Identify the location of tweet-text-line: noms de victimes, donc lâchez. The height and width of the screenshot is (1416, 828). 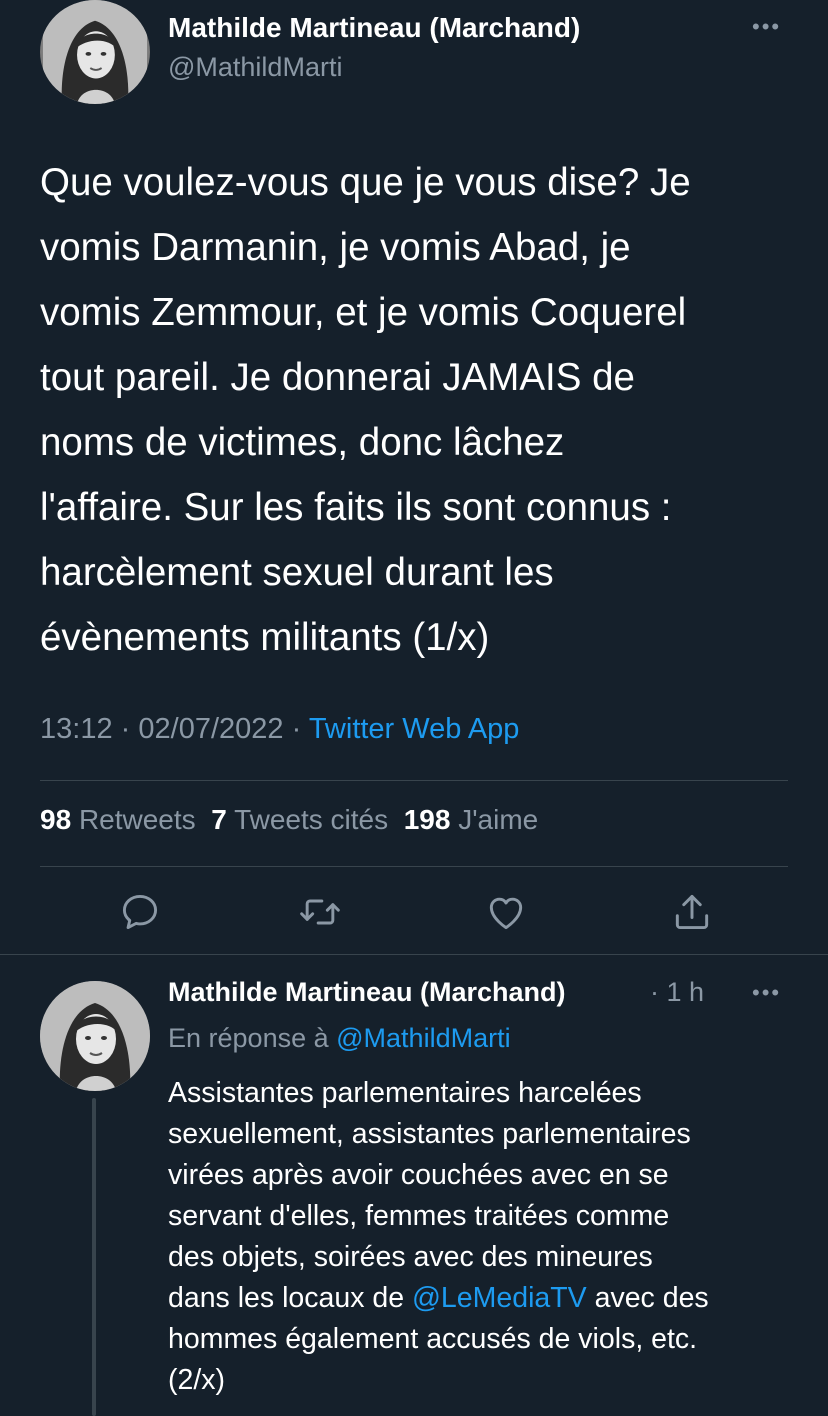
(302, 442).